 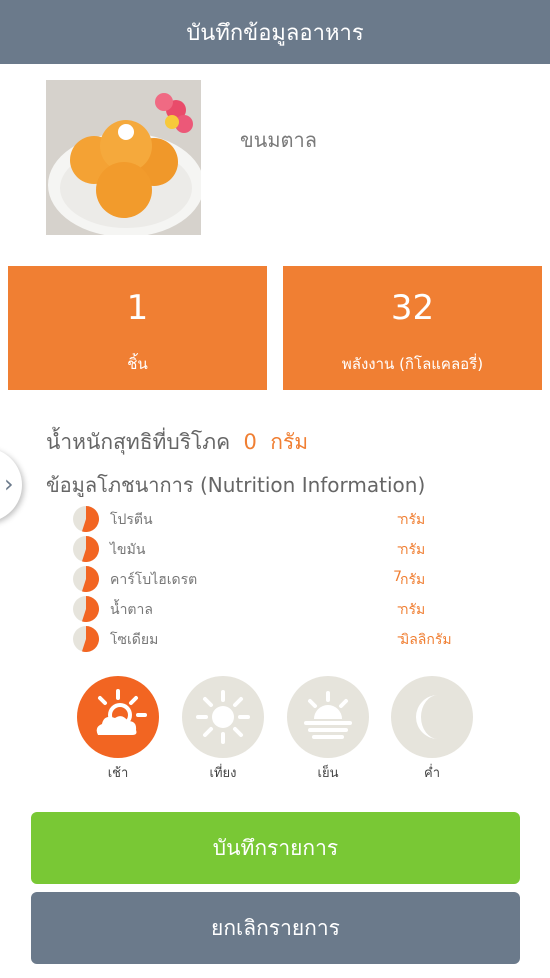 I want to click on food-photo, so click(x=123, y=157).